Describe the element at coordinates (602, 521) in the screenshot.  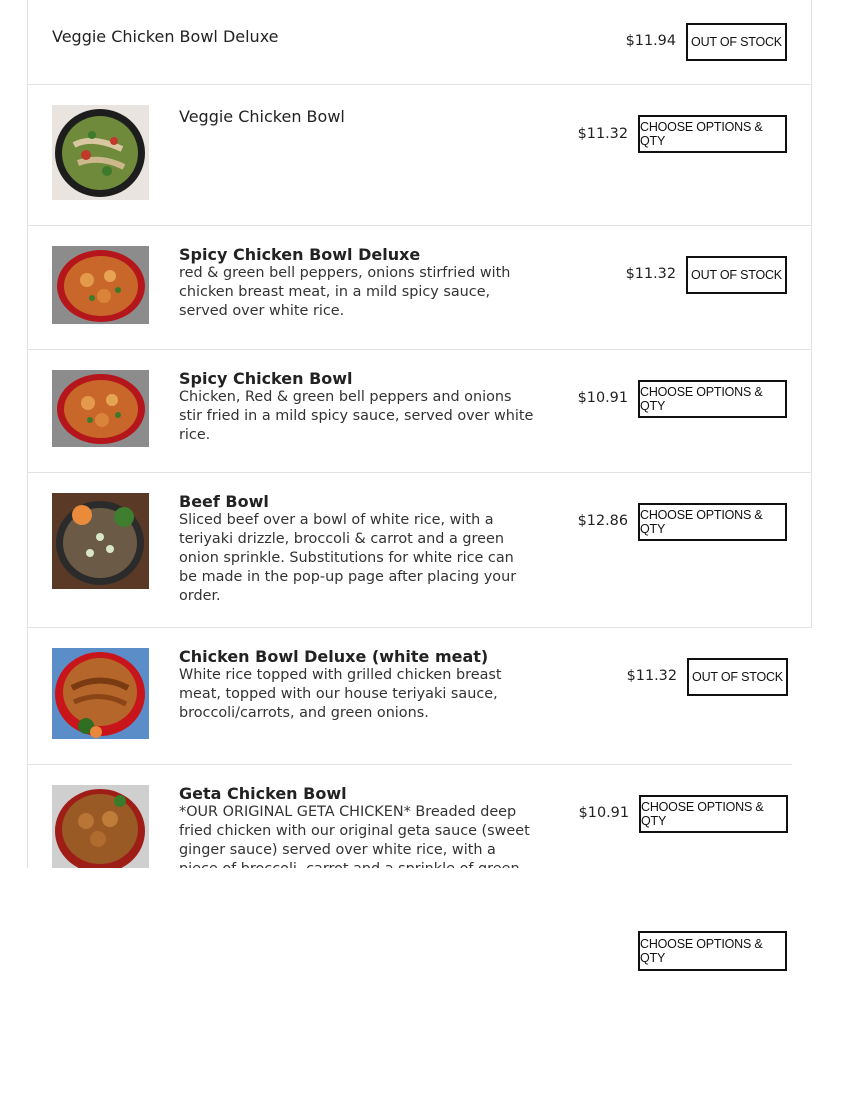
I see `menu-item-price: $12.86` at that location.